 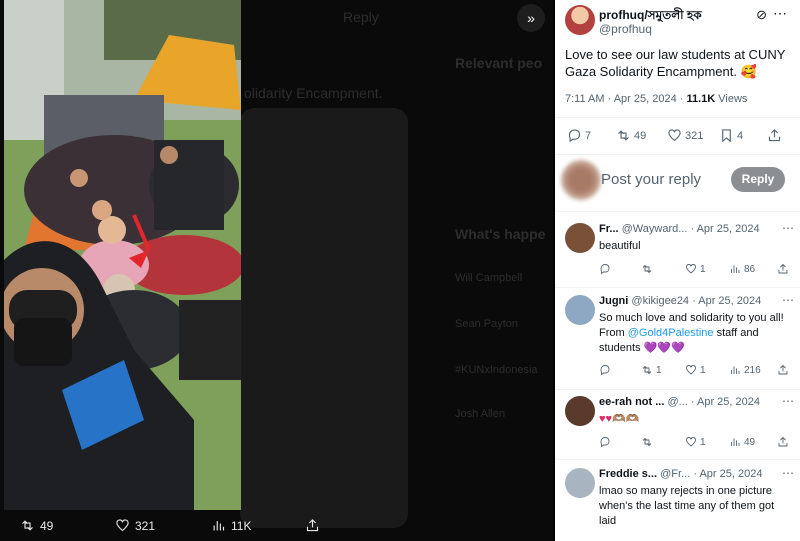 I want to click on expand-panel-button: », so click(x=531, y=18).